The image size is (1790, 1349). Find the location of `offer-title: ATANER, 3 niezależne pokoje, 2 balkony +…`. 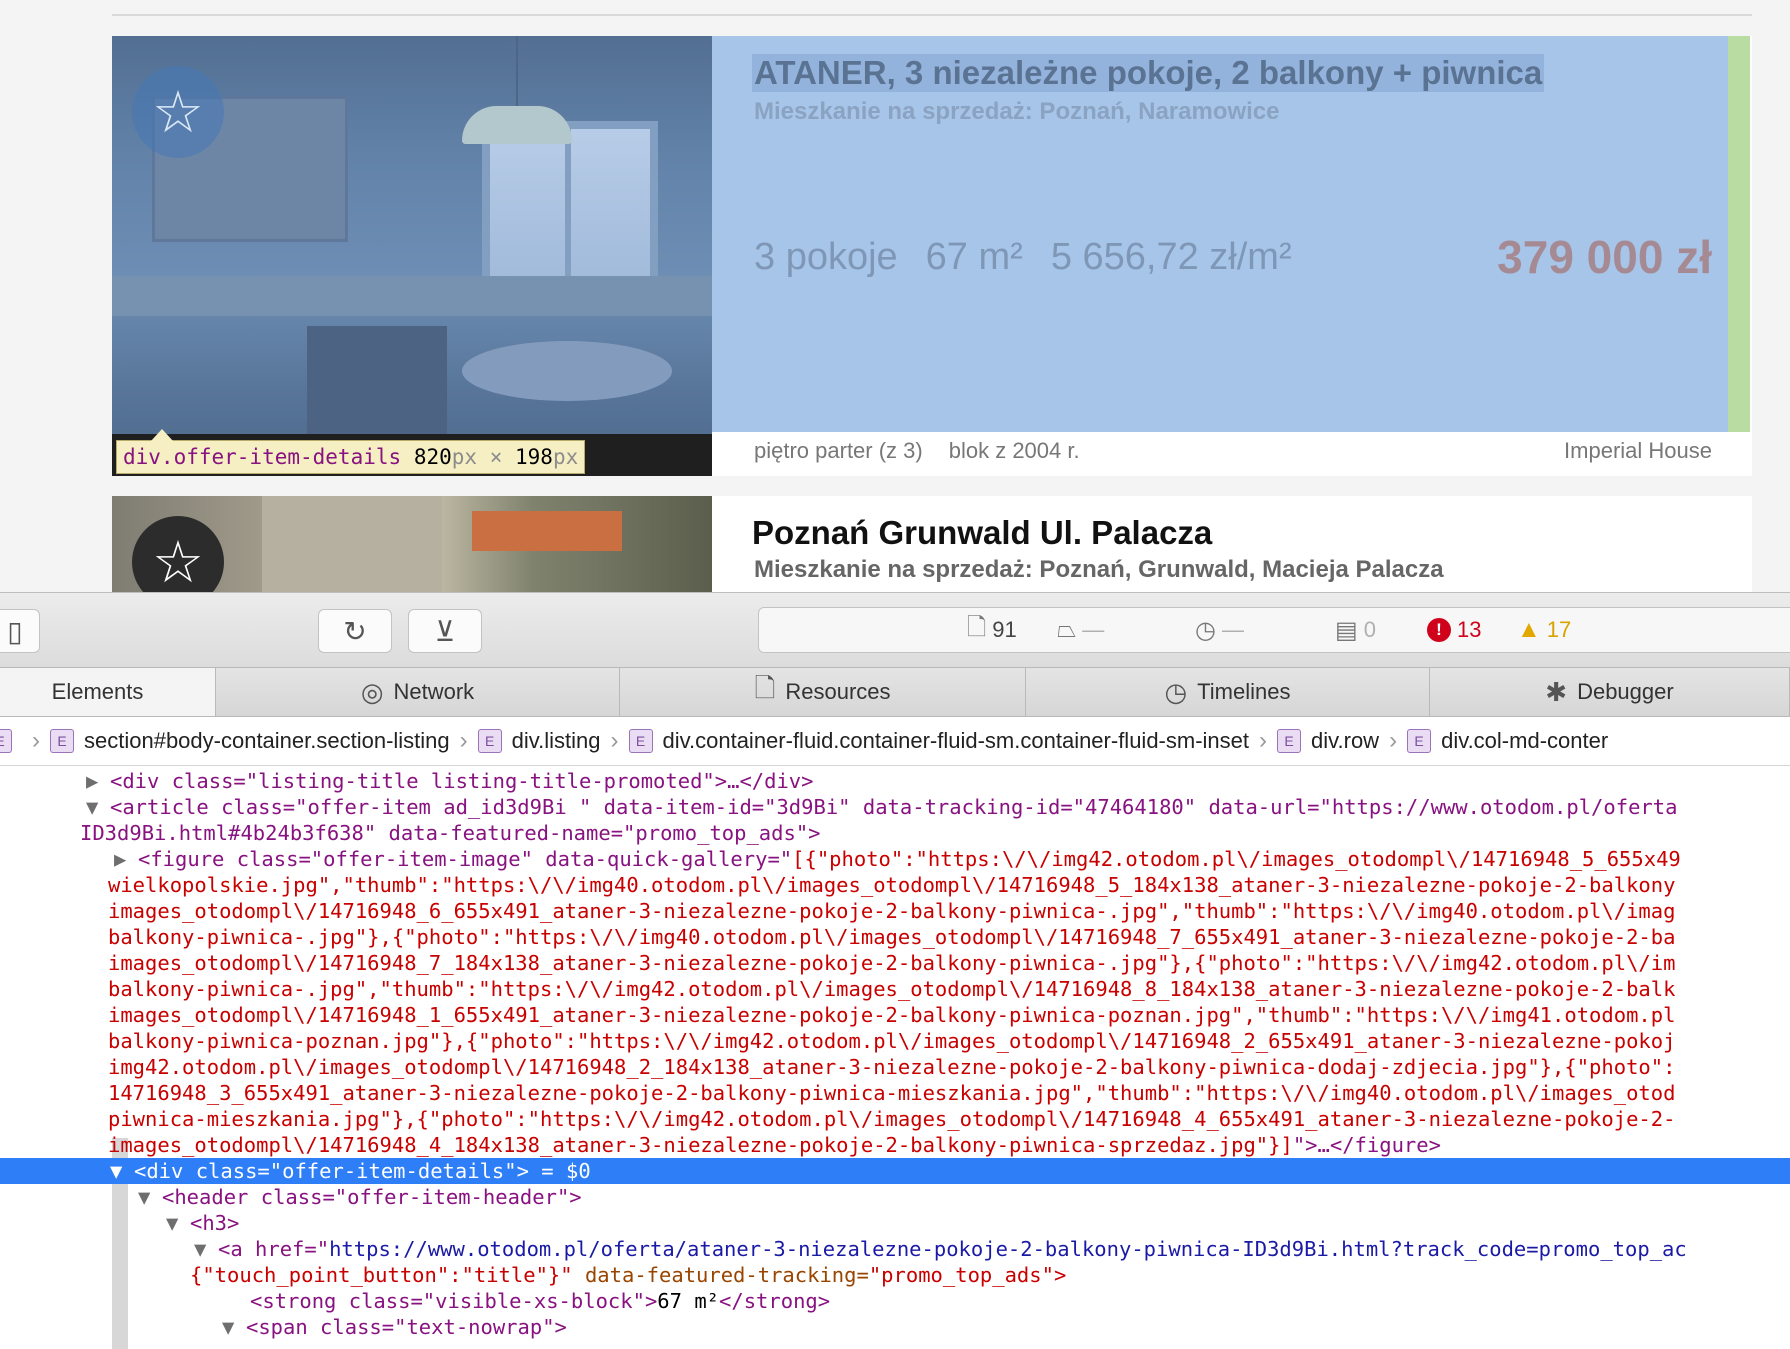

offer-title: ATANER, 3 niezależne pokoje, 2 balkony +… is located at coordinates (1148, 73).